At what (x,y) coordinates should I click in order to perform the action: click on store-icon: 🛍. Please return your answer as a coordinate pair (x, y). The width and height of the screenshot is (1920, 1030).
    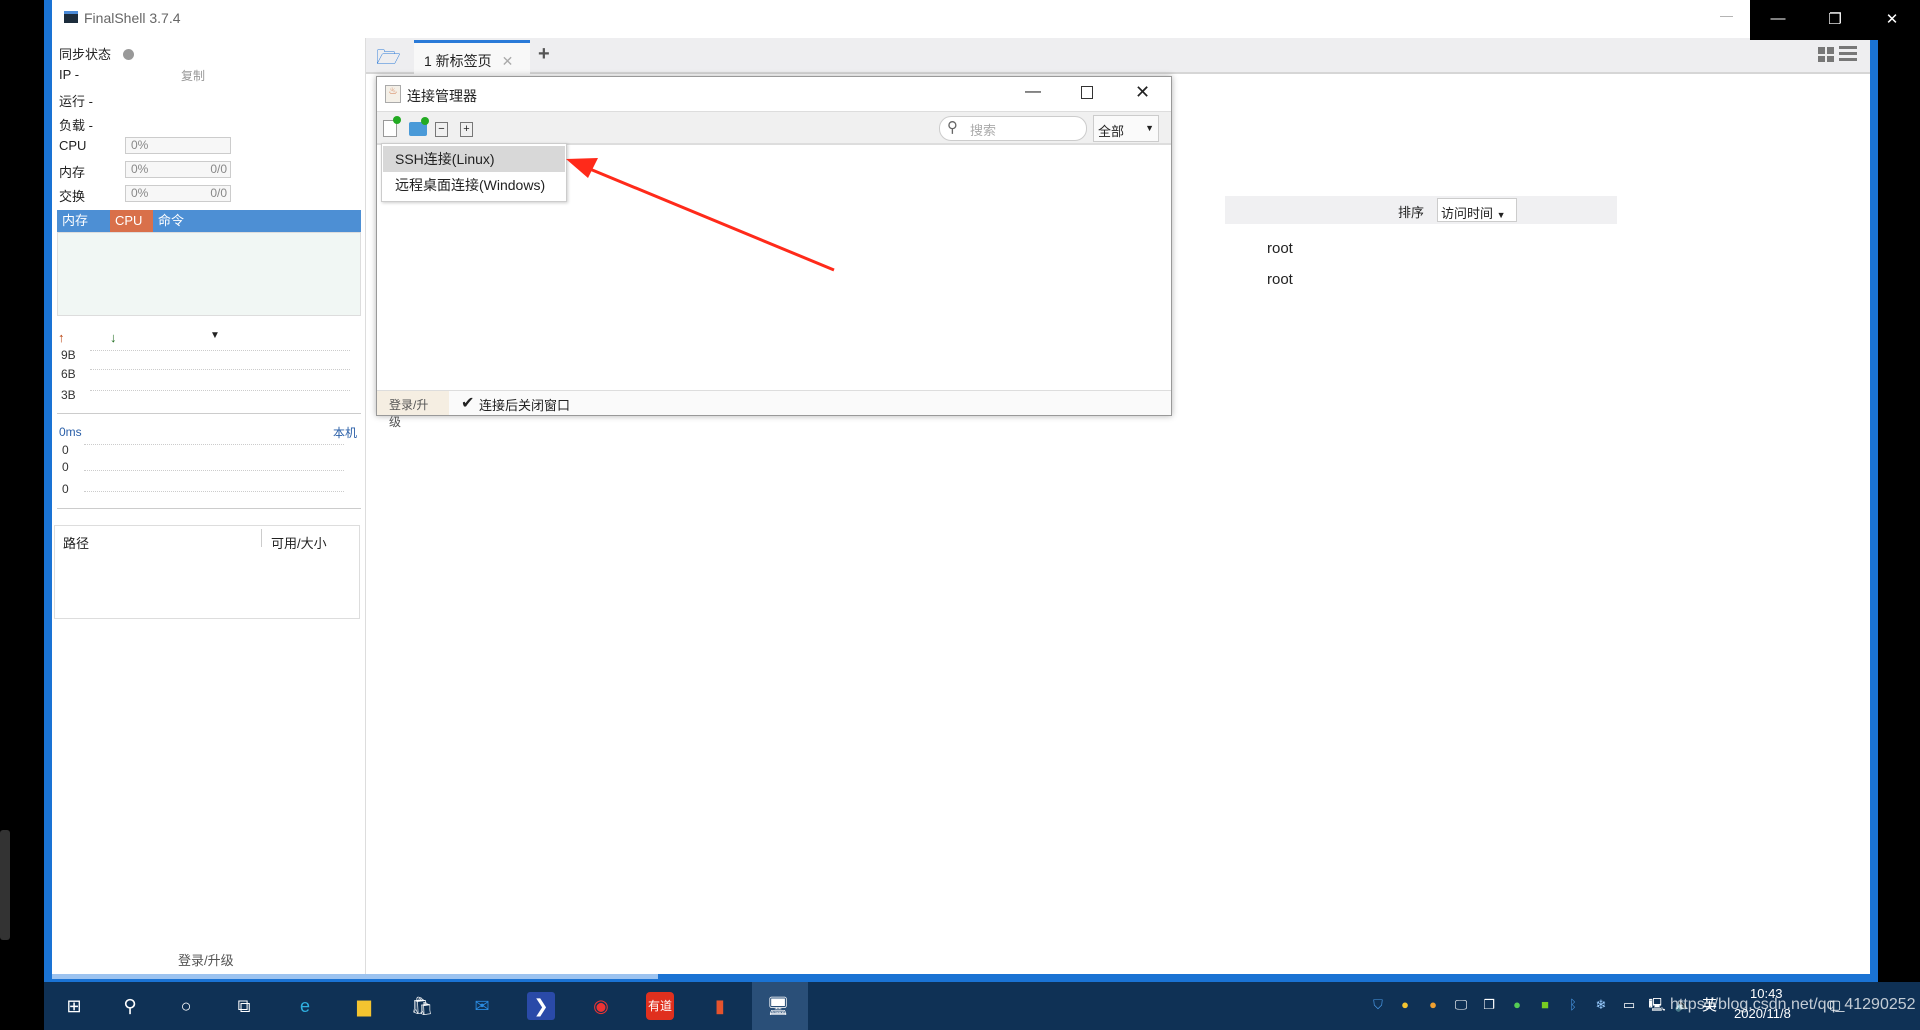
    Looking at the image, I should click on (422, 1006).